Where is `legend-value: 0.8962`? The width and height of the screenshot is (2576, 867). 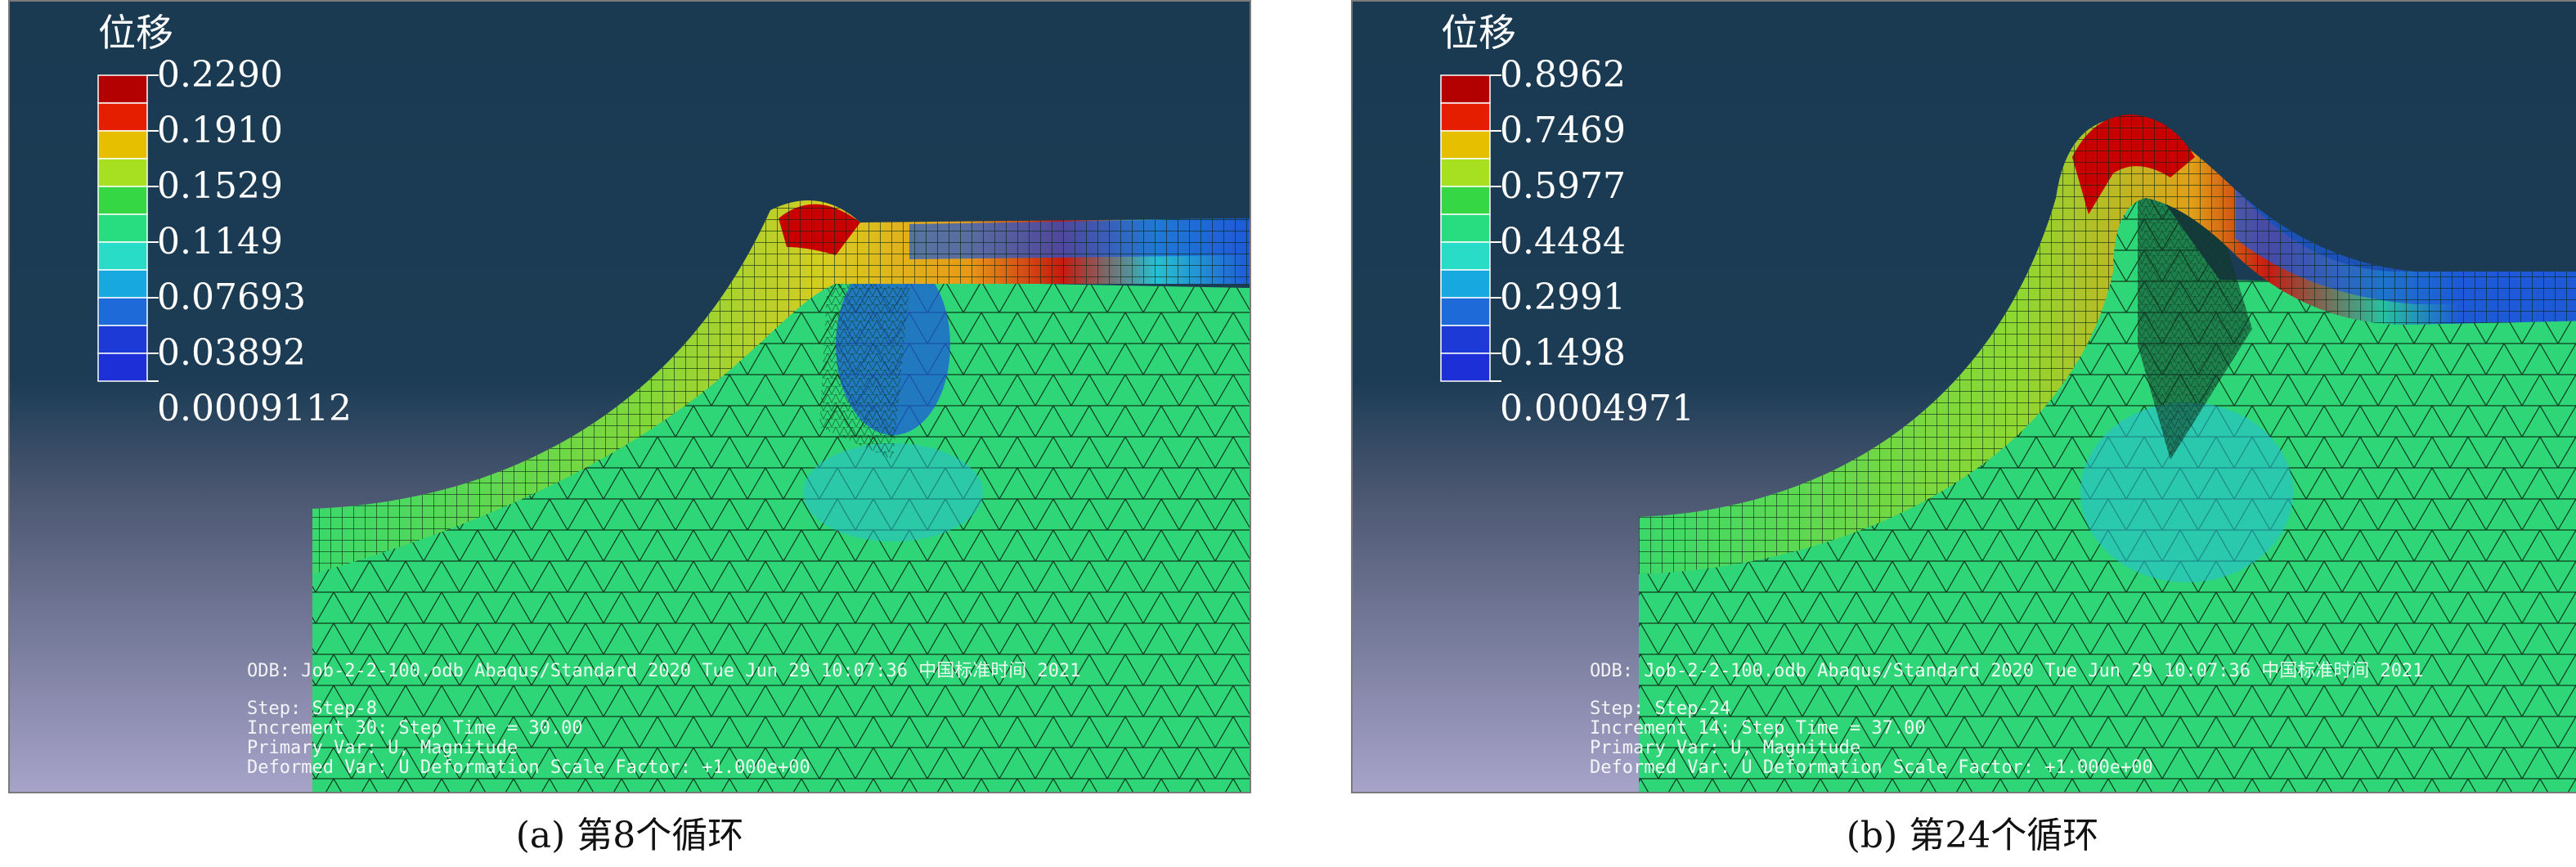 legend-value: 0.8962 is located at coordinates (1563, 75).